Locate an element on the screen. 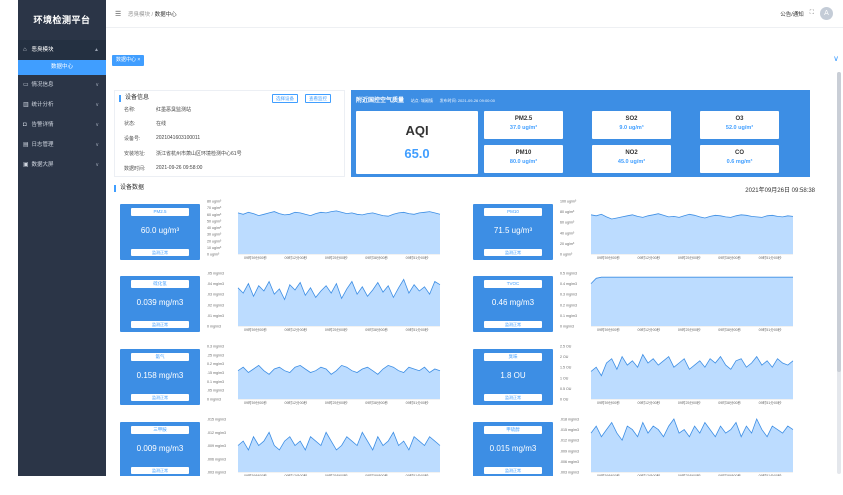  metric-value: 71.5 ug/m³ is located at coordinates (513, 230).